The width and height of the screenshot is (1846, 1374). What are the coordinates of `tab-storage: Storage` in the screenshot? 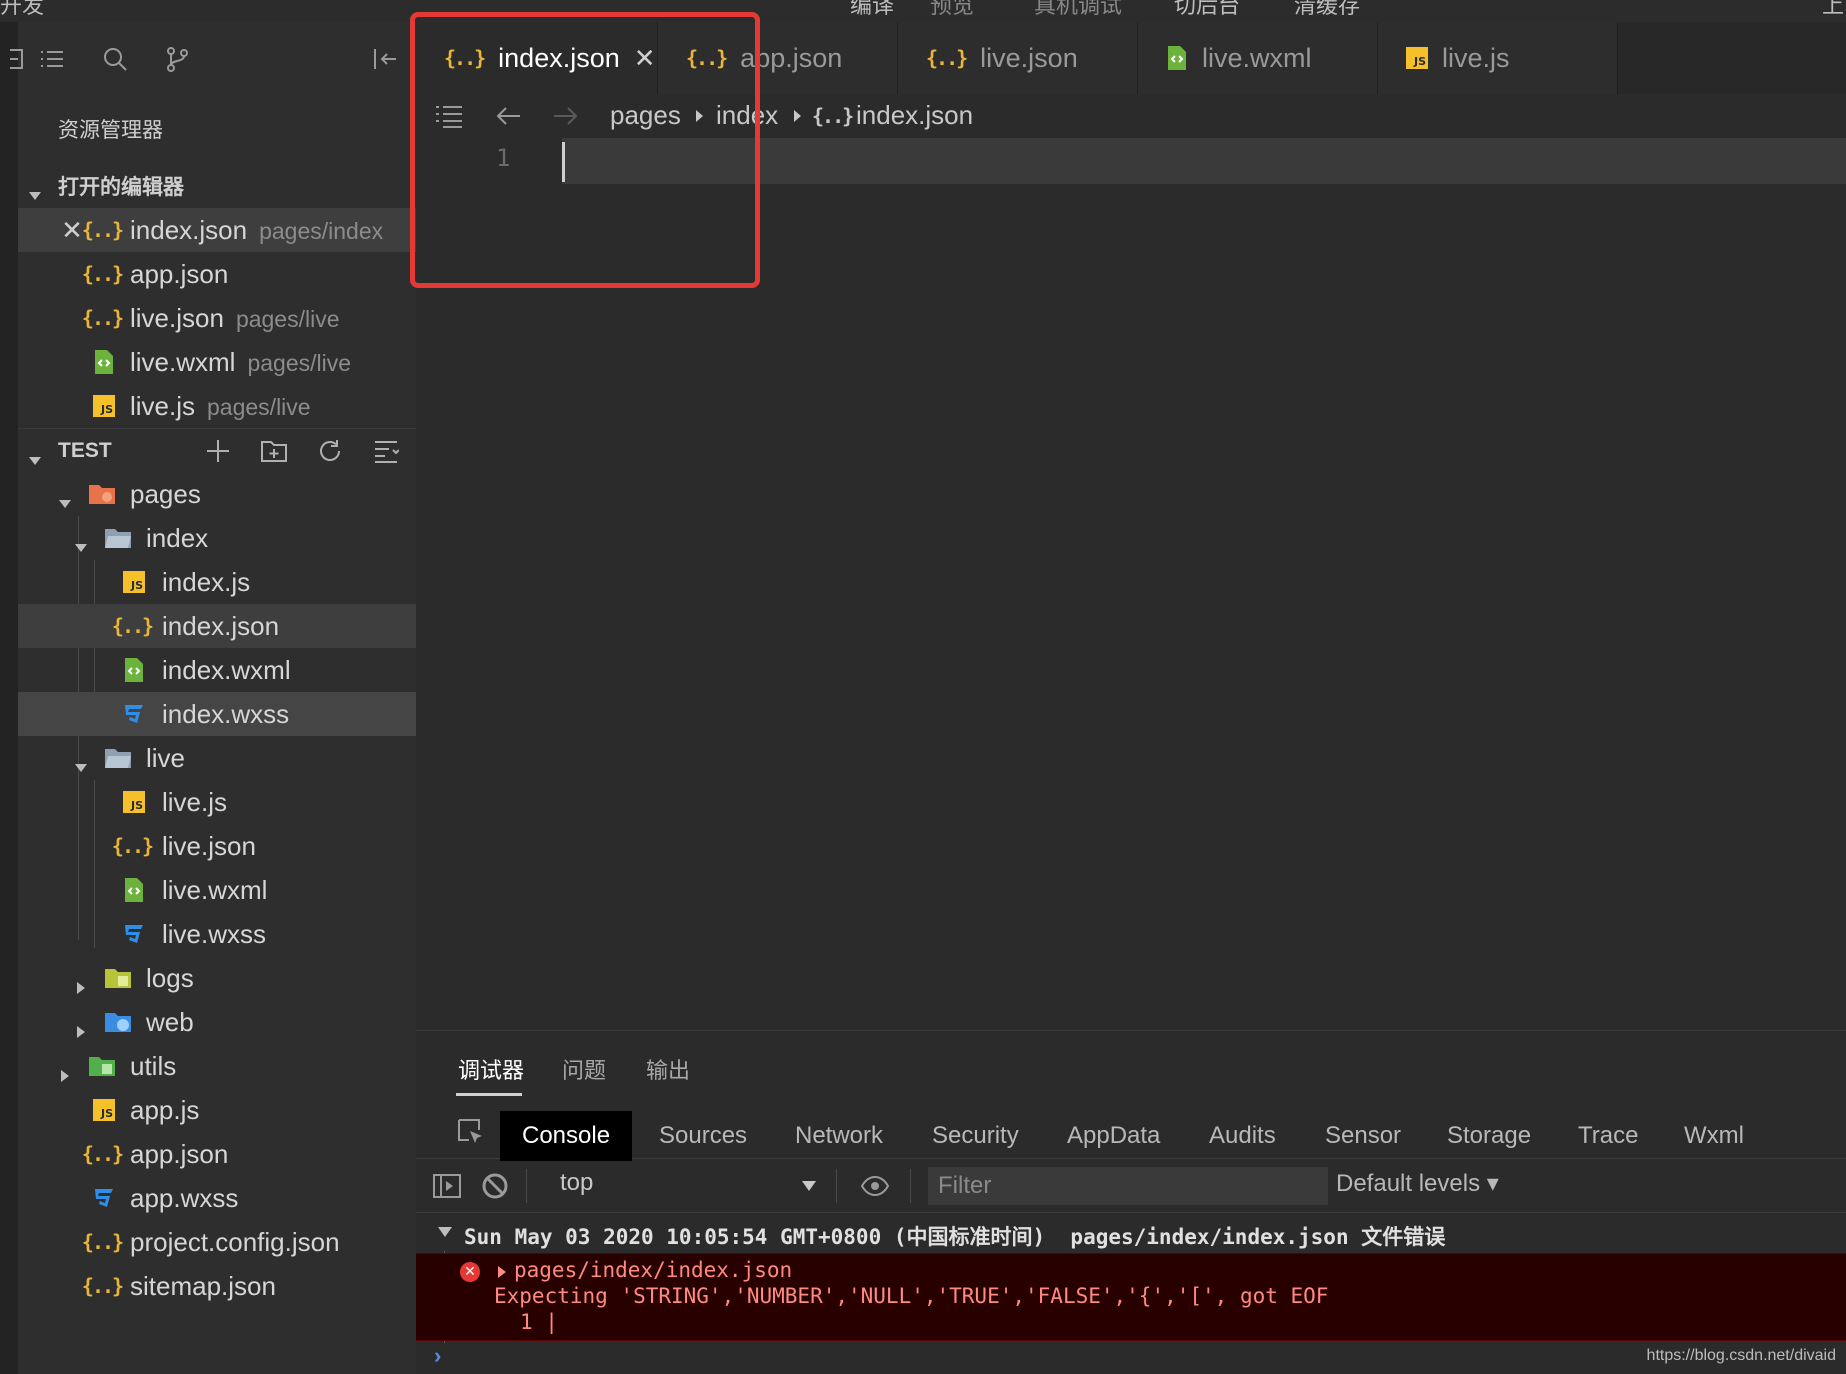 It's located at (1489, 1136).